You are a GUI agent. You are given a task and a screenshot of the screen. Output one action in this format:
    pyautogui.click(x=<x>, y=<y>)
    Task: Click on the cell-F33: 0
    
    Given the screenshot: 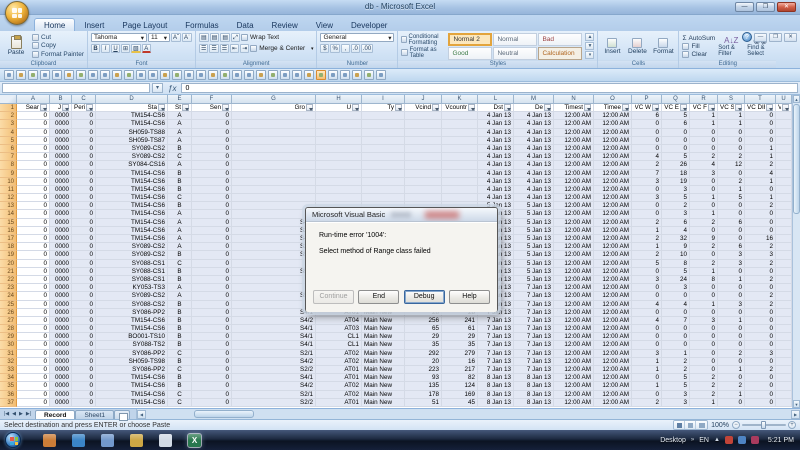 What is the action you would take?
    pyautogui.click(x=212, y=370)
    